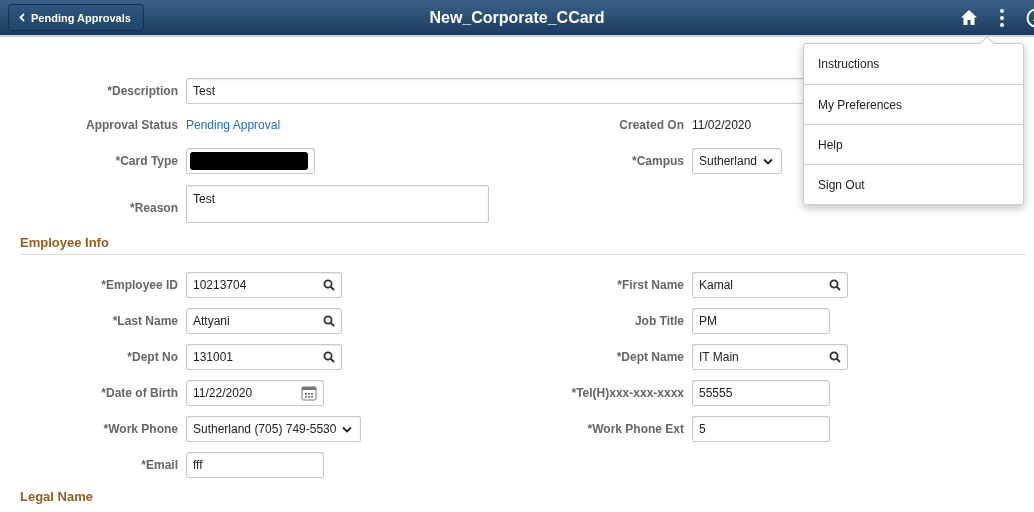 Image resolution: width=1034 pixels, height=512 pixels. Describe the element at coordinates (140, 429) in the screenshot. I see `field-label: *Work Phone` at that location.